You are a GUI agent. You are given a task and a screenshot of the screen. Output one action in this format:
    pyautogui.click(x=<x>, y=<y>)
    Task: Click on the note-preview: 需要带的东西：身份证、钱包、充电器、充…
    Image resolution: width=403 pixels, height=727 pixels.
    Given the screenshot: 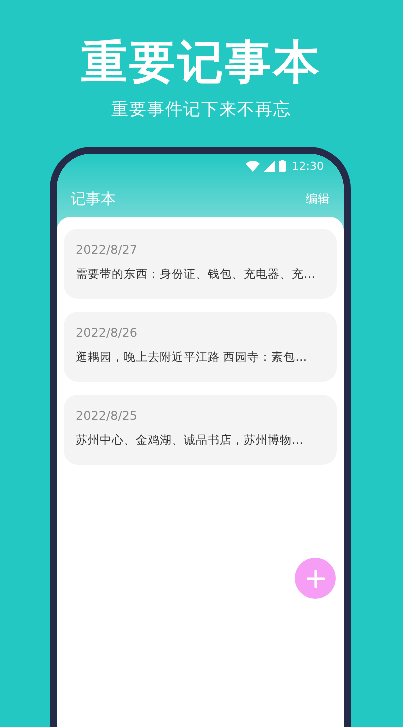 What is the action you would take?
    pyautogui.click(x=196, y=274)
    